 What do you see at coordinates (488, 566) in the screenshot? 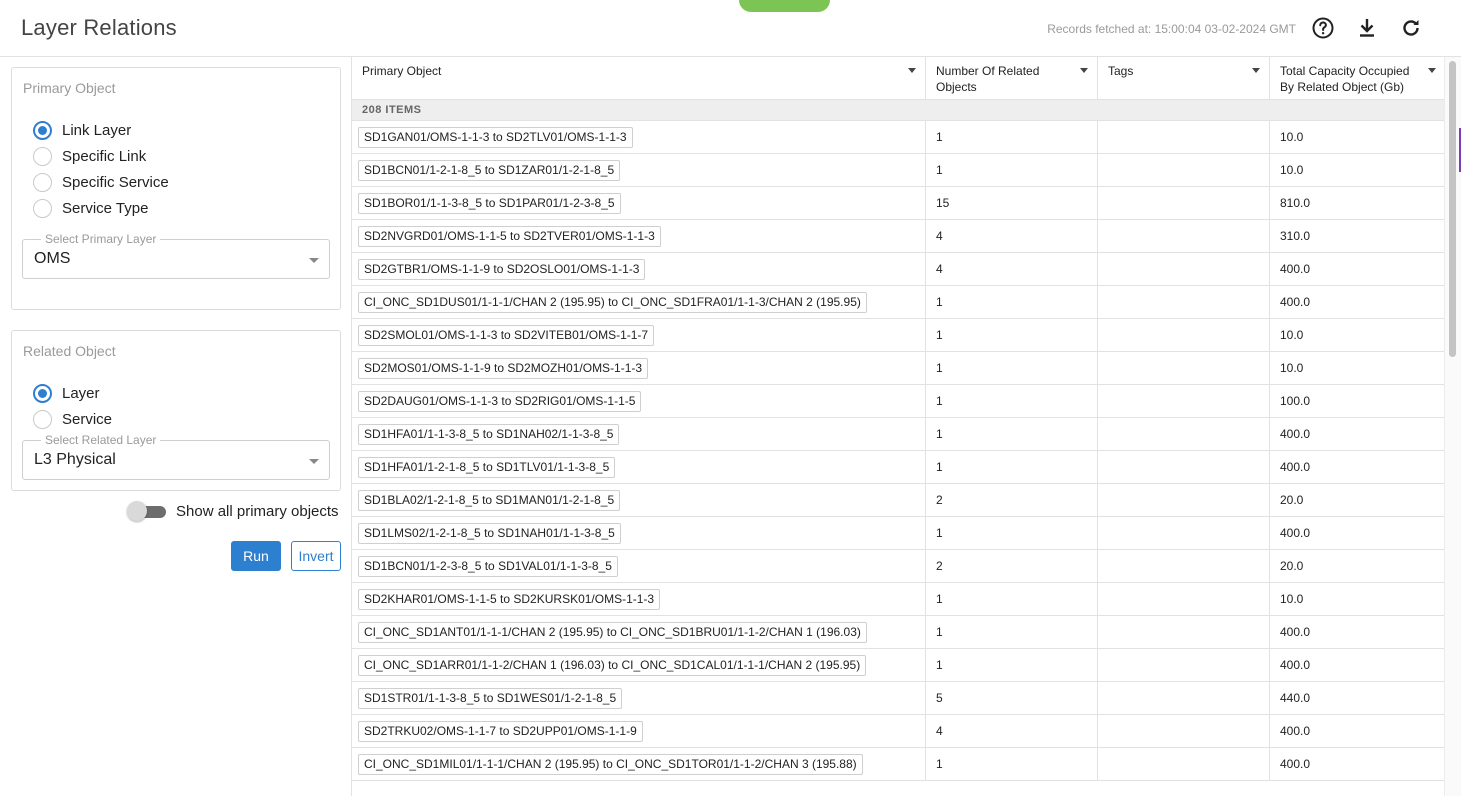
I see `primary-object-chip: SD1BCN01/1-2-3-8_5 to SD1VAL01/1-1-3-8_5` at bounding box center [488, 566].